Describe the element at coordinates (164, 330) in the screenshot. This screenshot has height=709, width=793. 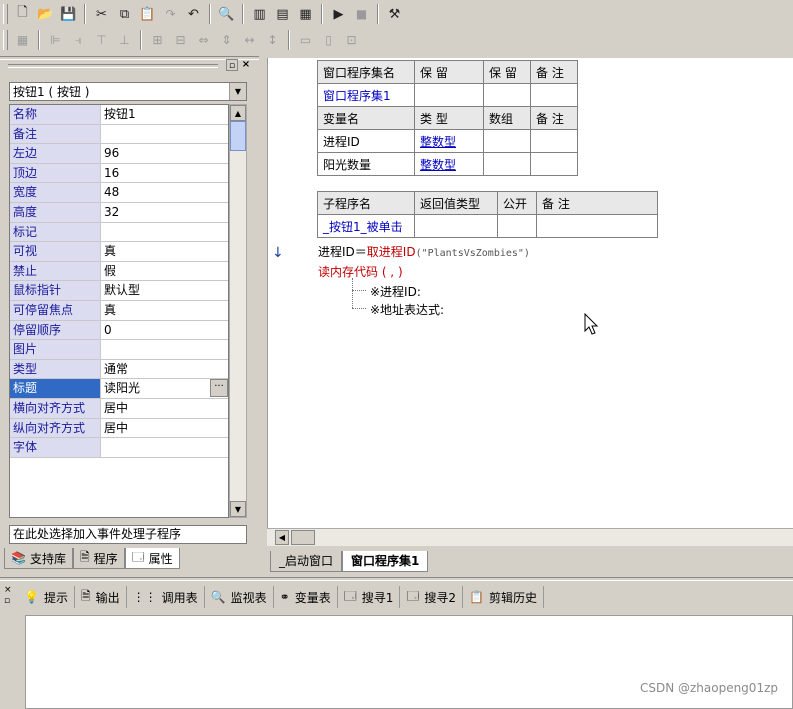
I see `property-value: 0` at that location.